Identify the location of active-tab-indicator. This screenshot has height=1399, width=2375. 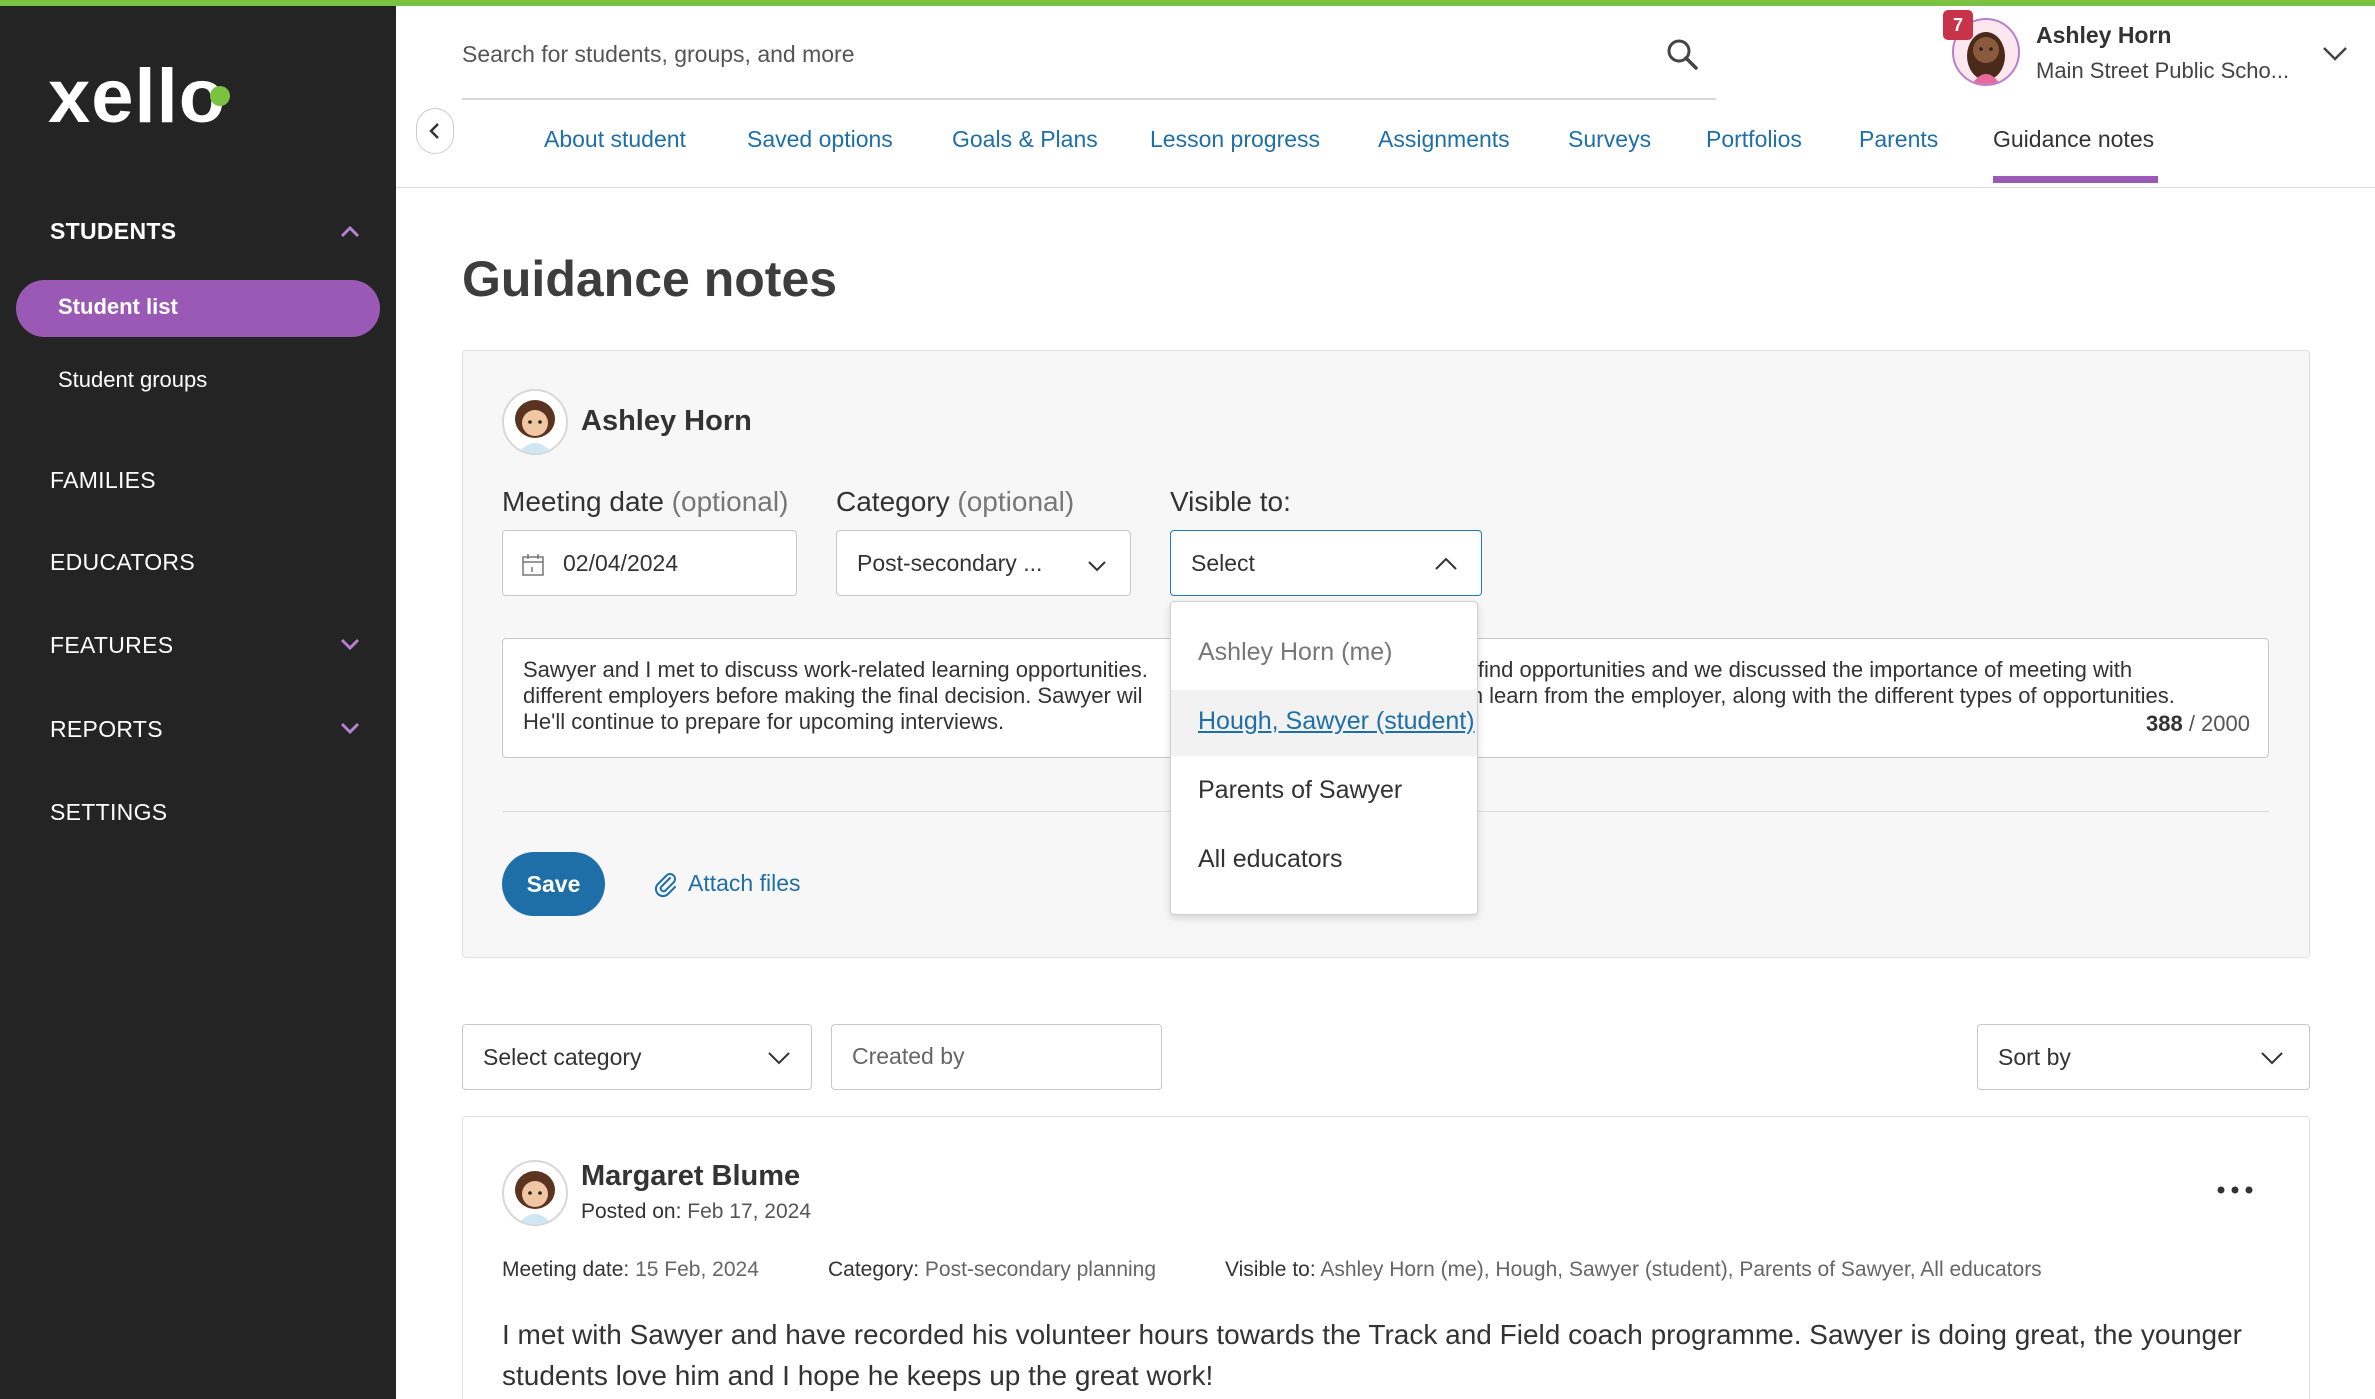
(2075, 179).